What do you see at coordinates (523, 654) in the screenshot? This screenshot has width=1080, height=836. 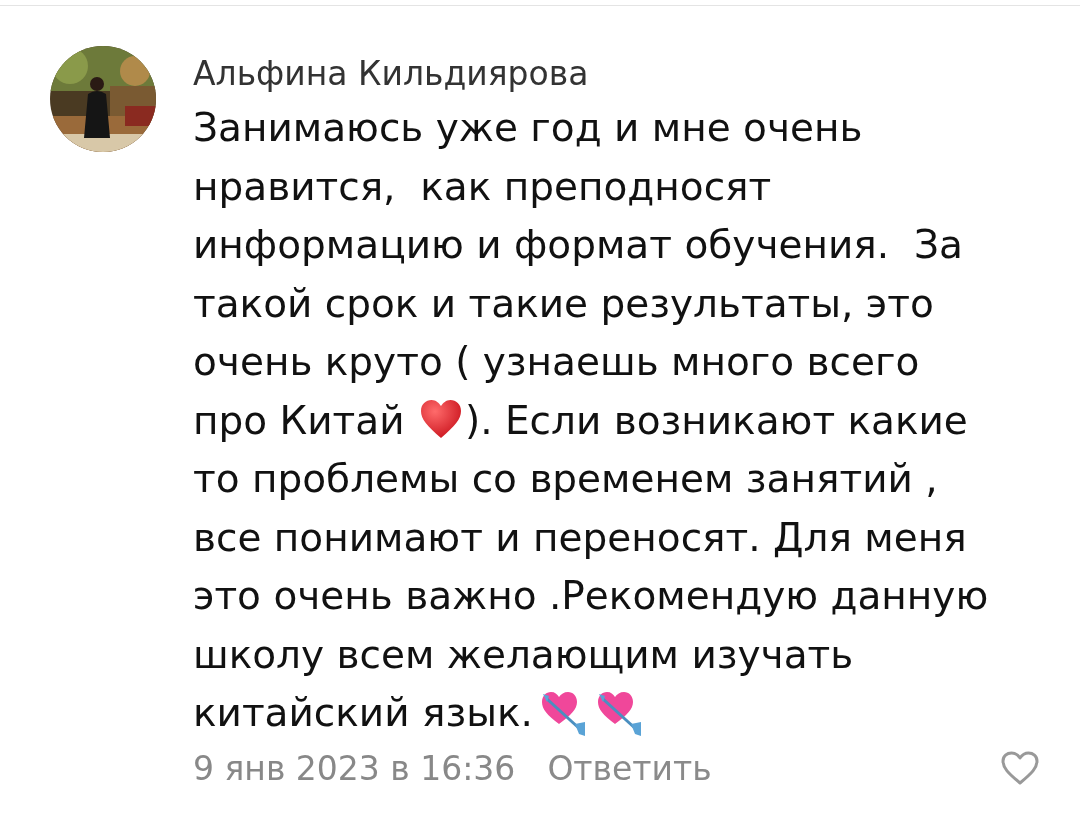 I see `comment-text: школу всем желающим изучать` at bounding box center [523, 654].